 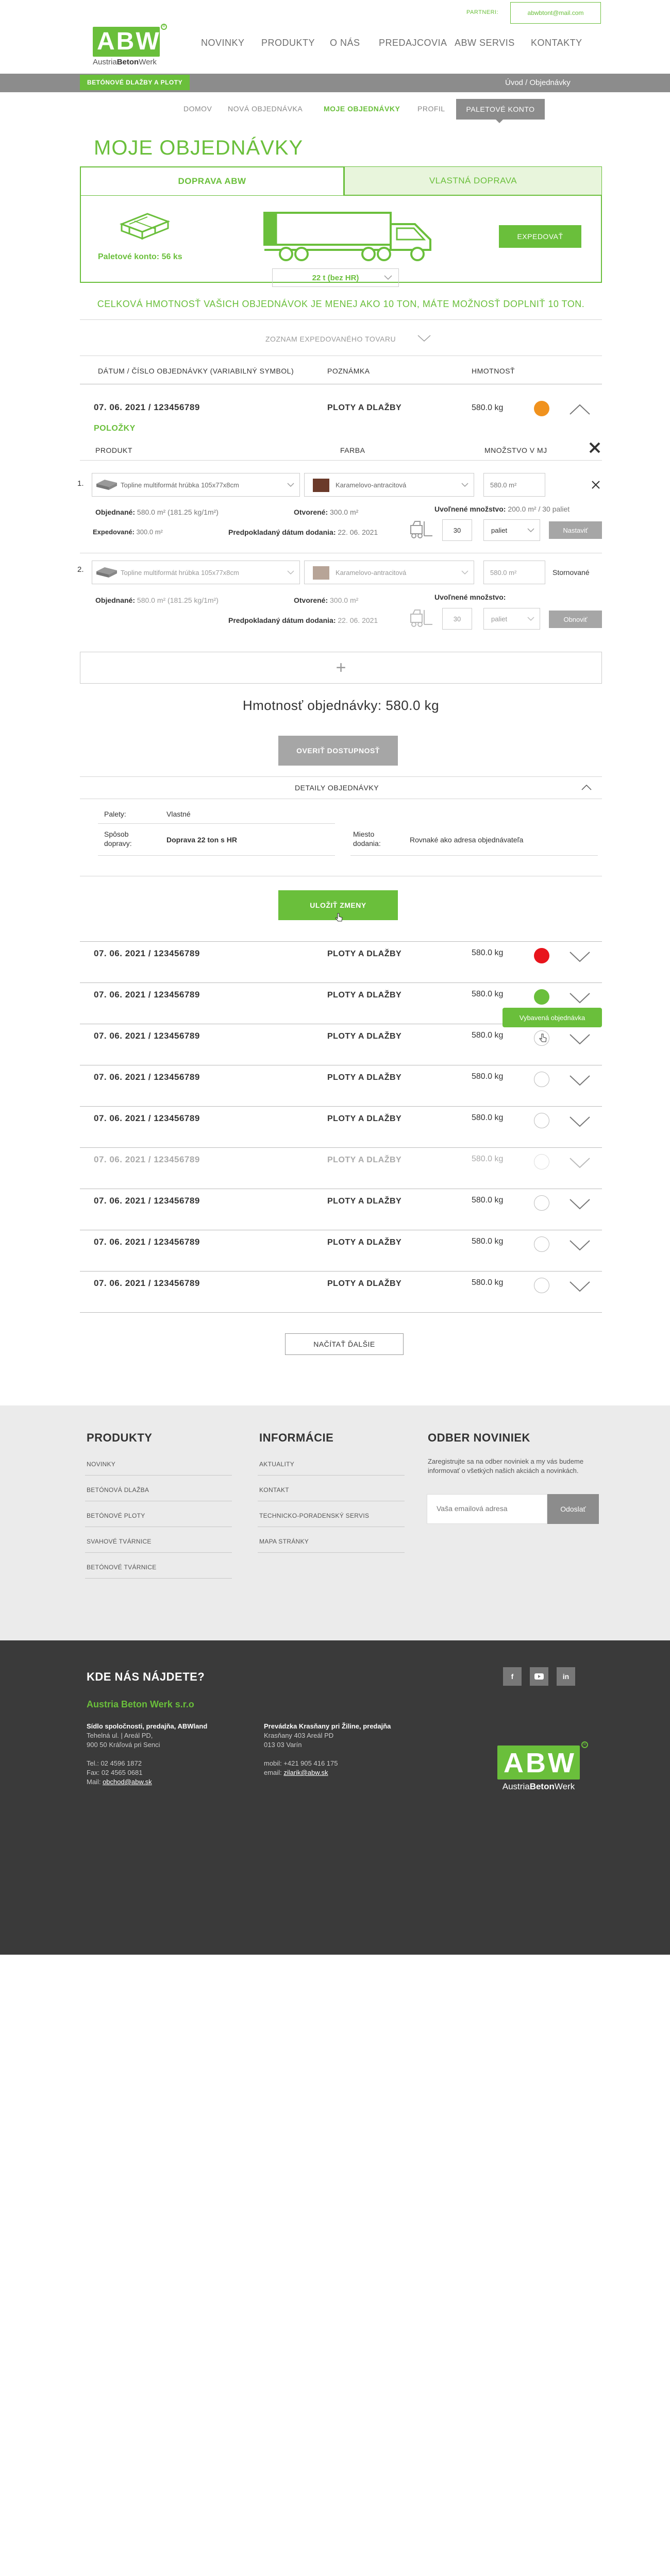 I want to click on partners-label: PARTNERI:, so click(x=482, y=12).